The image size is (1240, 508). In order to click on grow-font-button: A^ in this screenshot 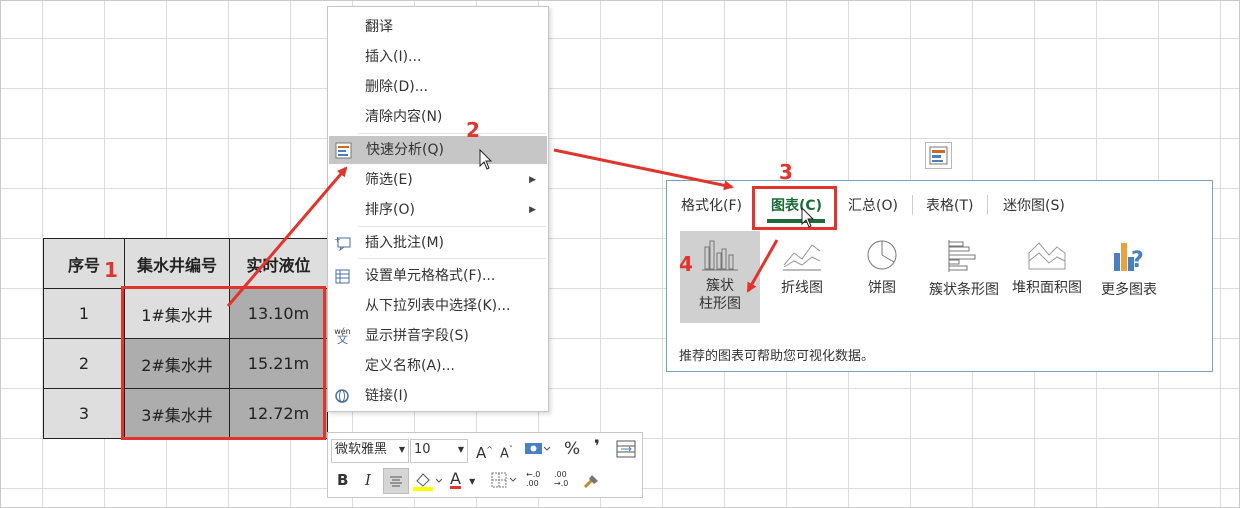, I will do `click(484, 451)`.